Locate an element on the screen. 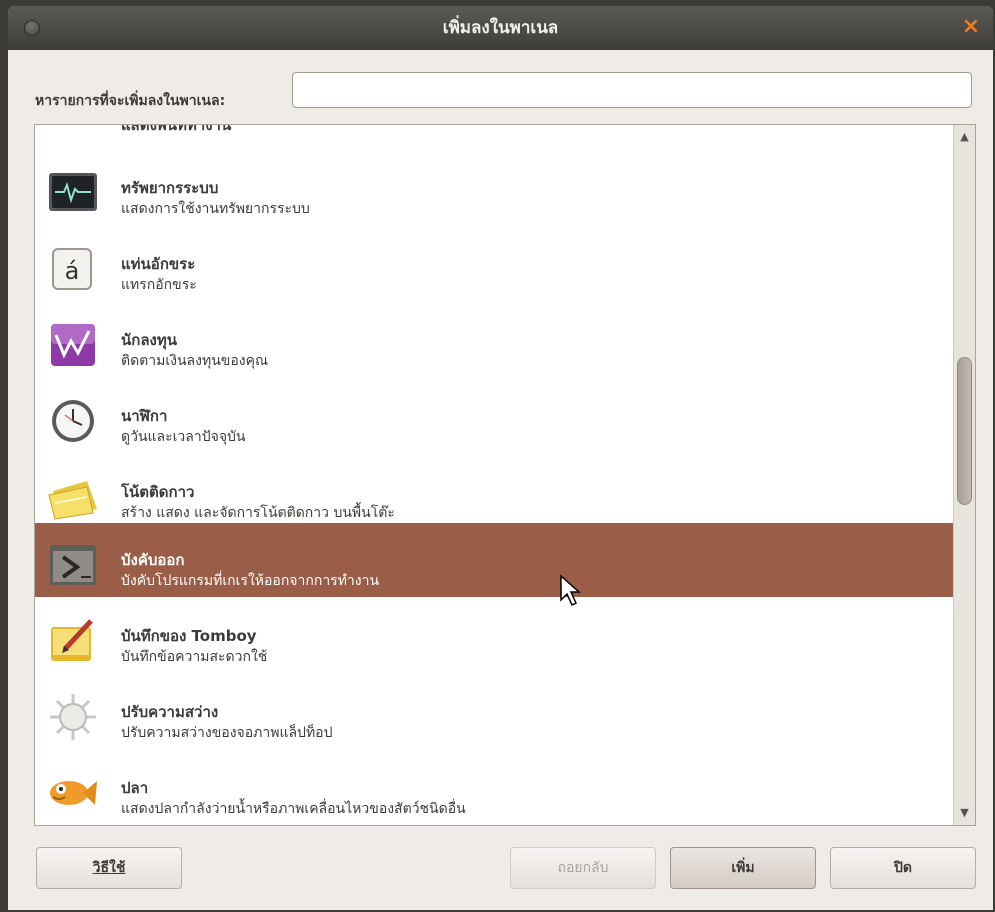  clock-icon is located at coordinates (73, 421).